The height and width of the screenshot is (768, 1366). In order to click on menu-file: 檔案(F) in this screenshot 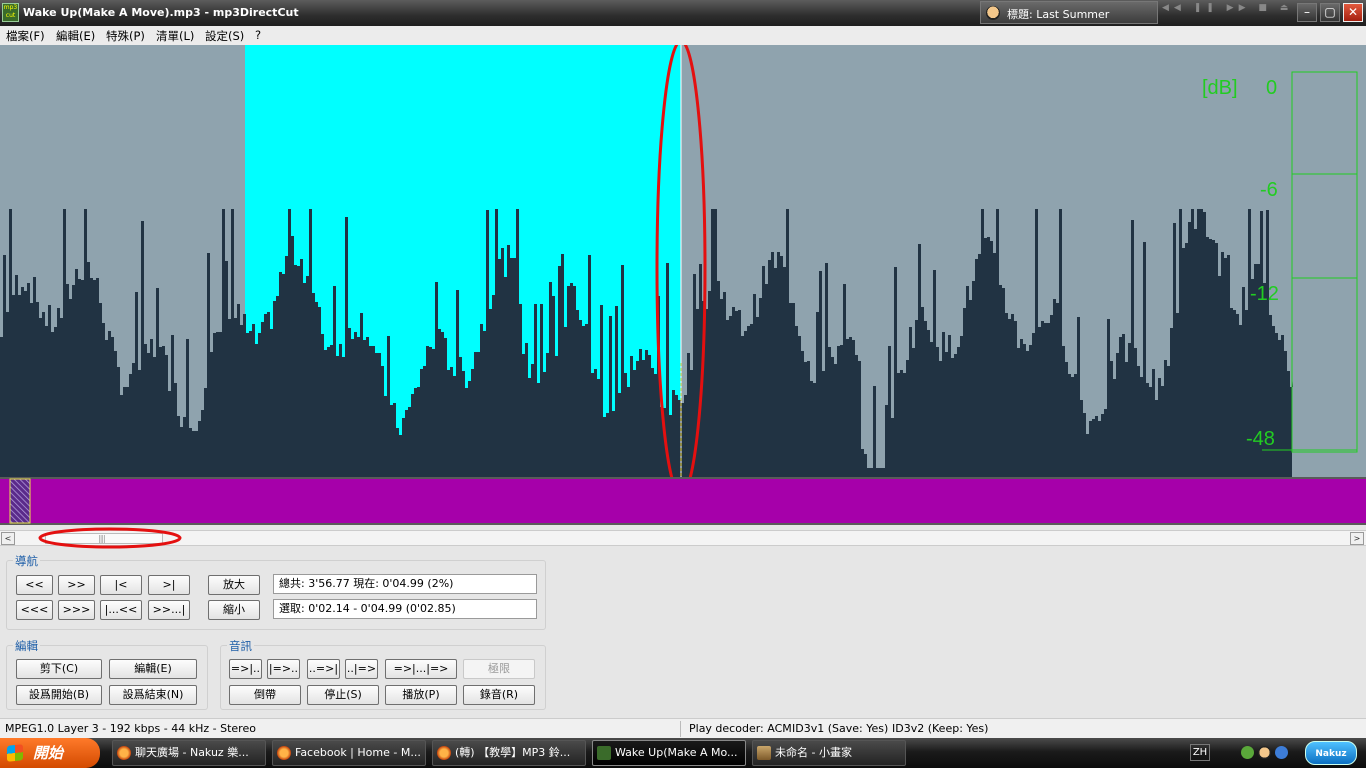, I will do `click(25, 36)`.